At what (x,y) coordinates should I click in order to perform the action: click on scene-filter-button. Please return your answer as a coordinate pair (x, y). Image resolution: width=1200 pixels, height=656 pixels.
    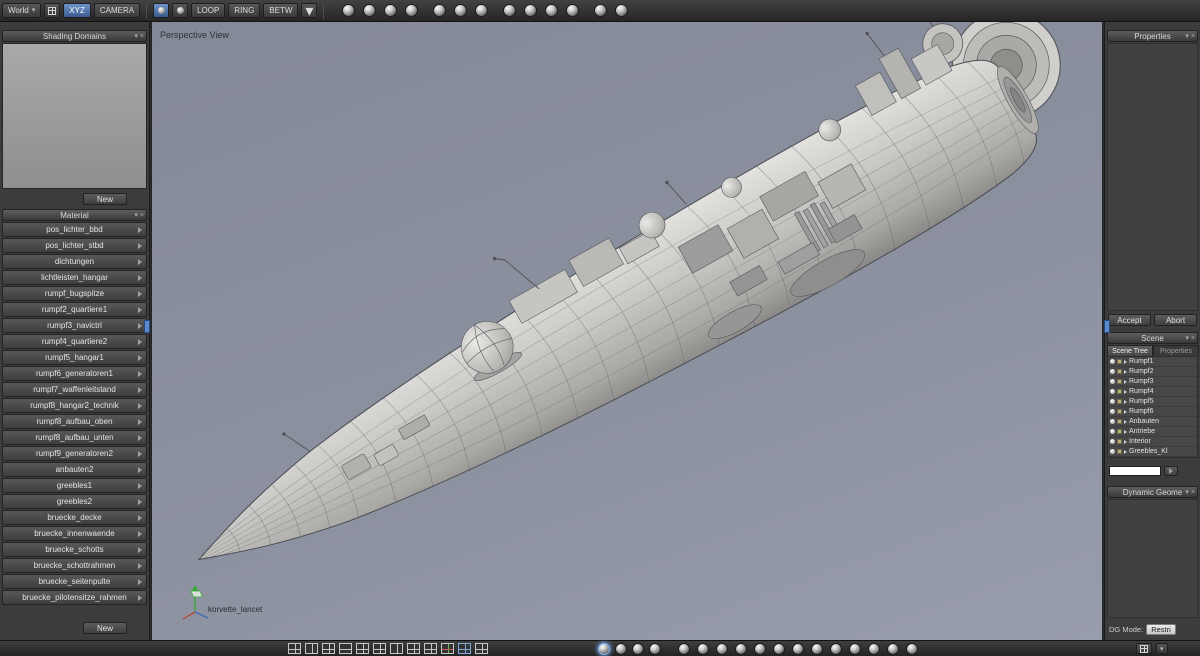
    Looking at the image, I should click on (1171, 471).